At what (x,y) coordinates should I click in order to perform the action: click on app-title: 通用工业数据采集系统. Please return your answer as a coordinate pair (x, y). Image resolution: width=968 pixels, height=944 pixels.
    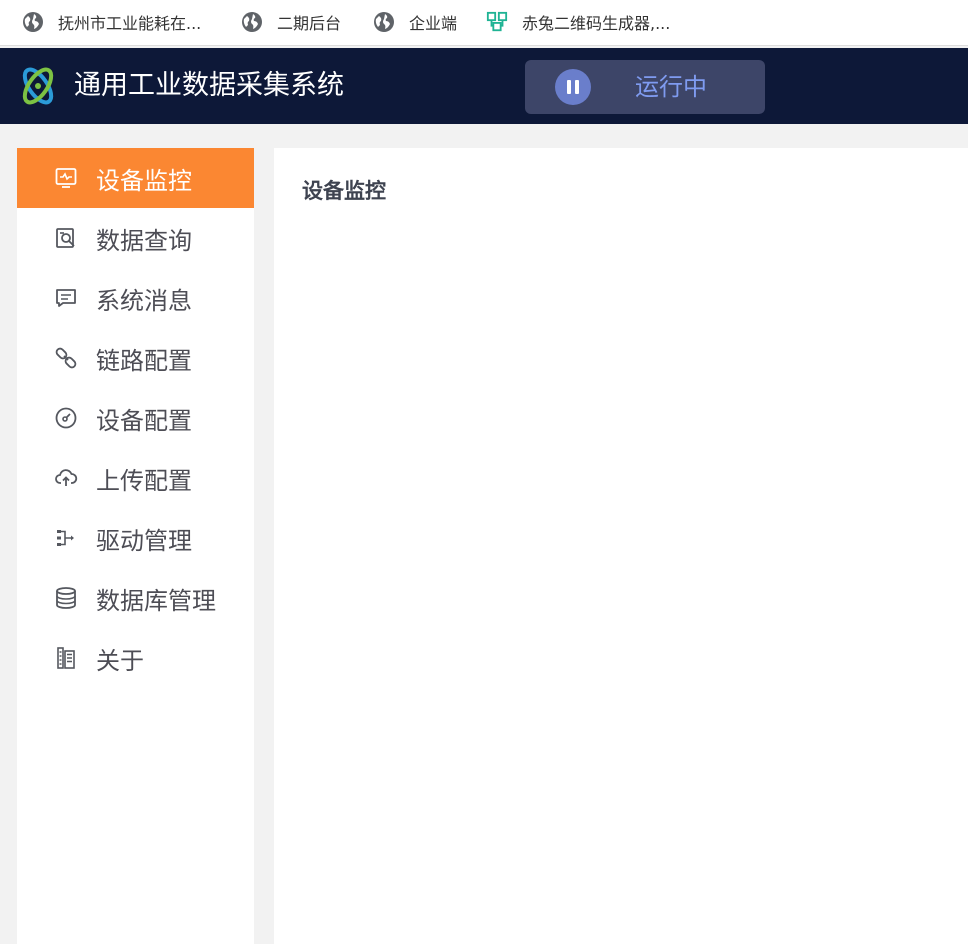
    Looking at the image, I should click on (209, 85).